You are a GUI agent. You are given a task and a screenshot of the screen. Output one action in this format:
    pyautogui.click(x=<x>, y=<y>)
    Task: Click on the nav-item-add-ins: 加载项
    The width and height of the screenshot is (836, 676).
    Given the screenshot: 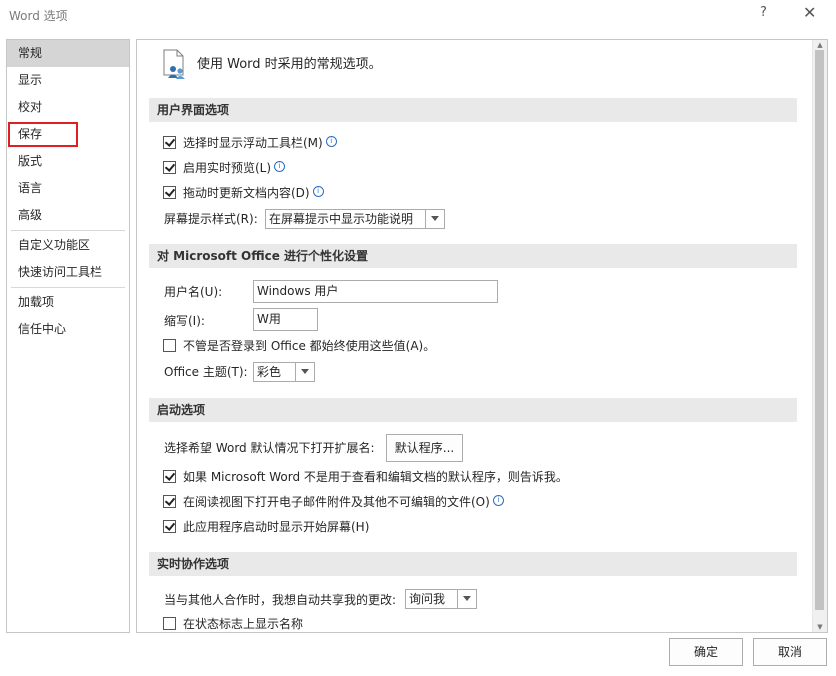 What is the action you would take?
    pyautogui.click(x=68, y=302)
    